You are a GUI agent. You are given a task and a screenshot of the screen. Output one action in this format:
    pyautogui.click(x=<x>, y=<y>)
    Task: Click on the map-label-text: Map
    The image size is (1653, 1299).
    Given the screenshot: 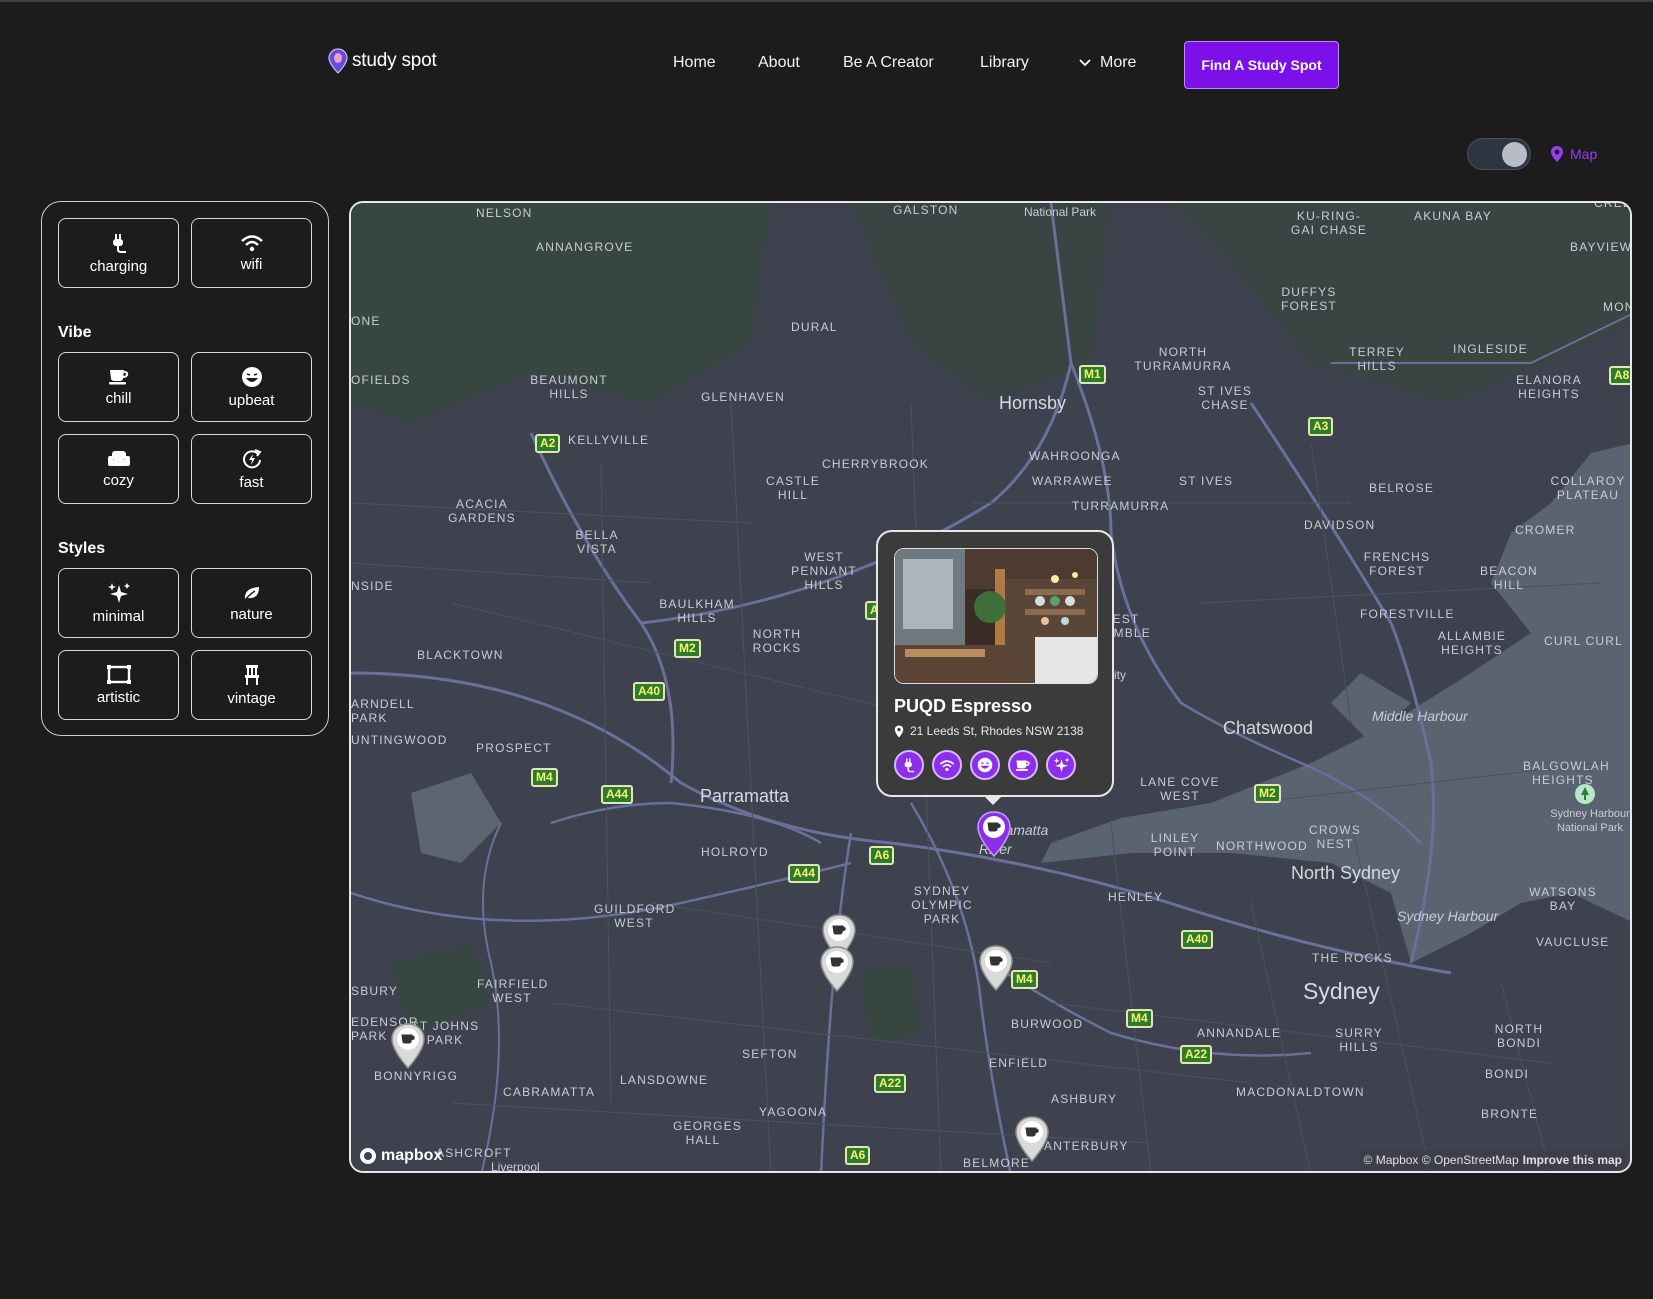 What is the action you would take?
    pyautogui.click(x=1584, y=154)
    